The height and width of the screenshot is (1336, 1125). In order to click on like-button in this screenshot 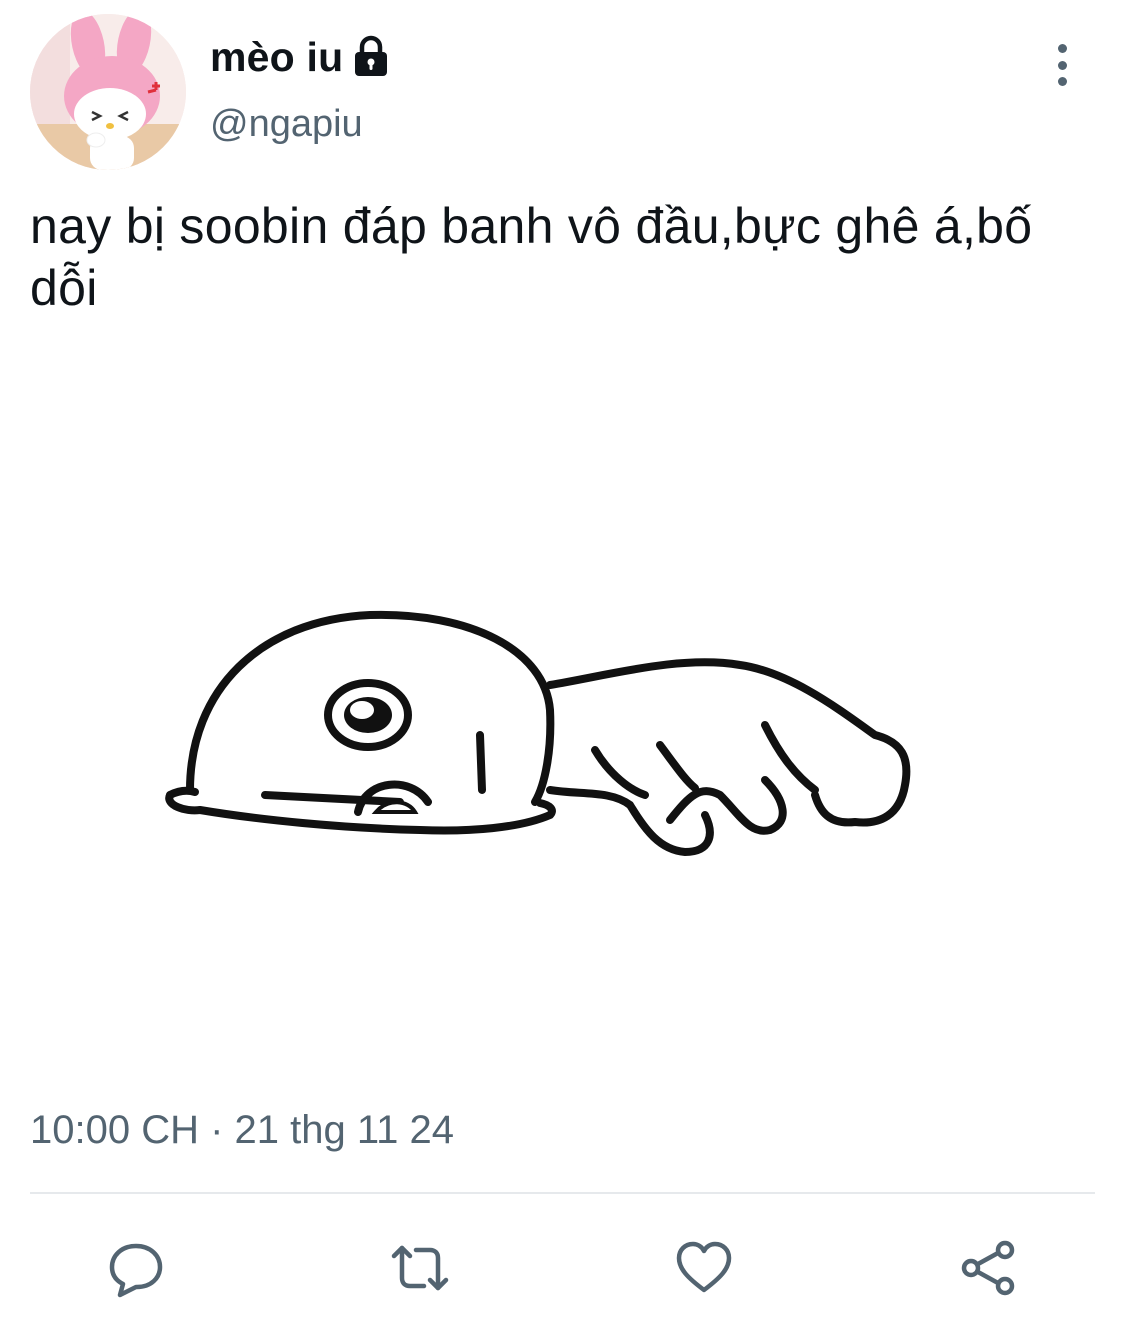, I will do `click(704, 1268)`.